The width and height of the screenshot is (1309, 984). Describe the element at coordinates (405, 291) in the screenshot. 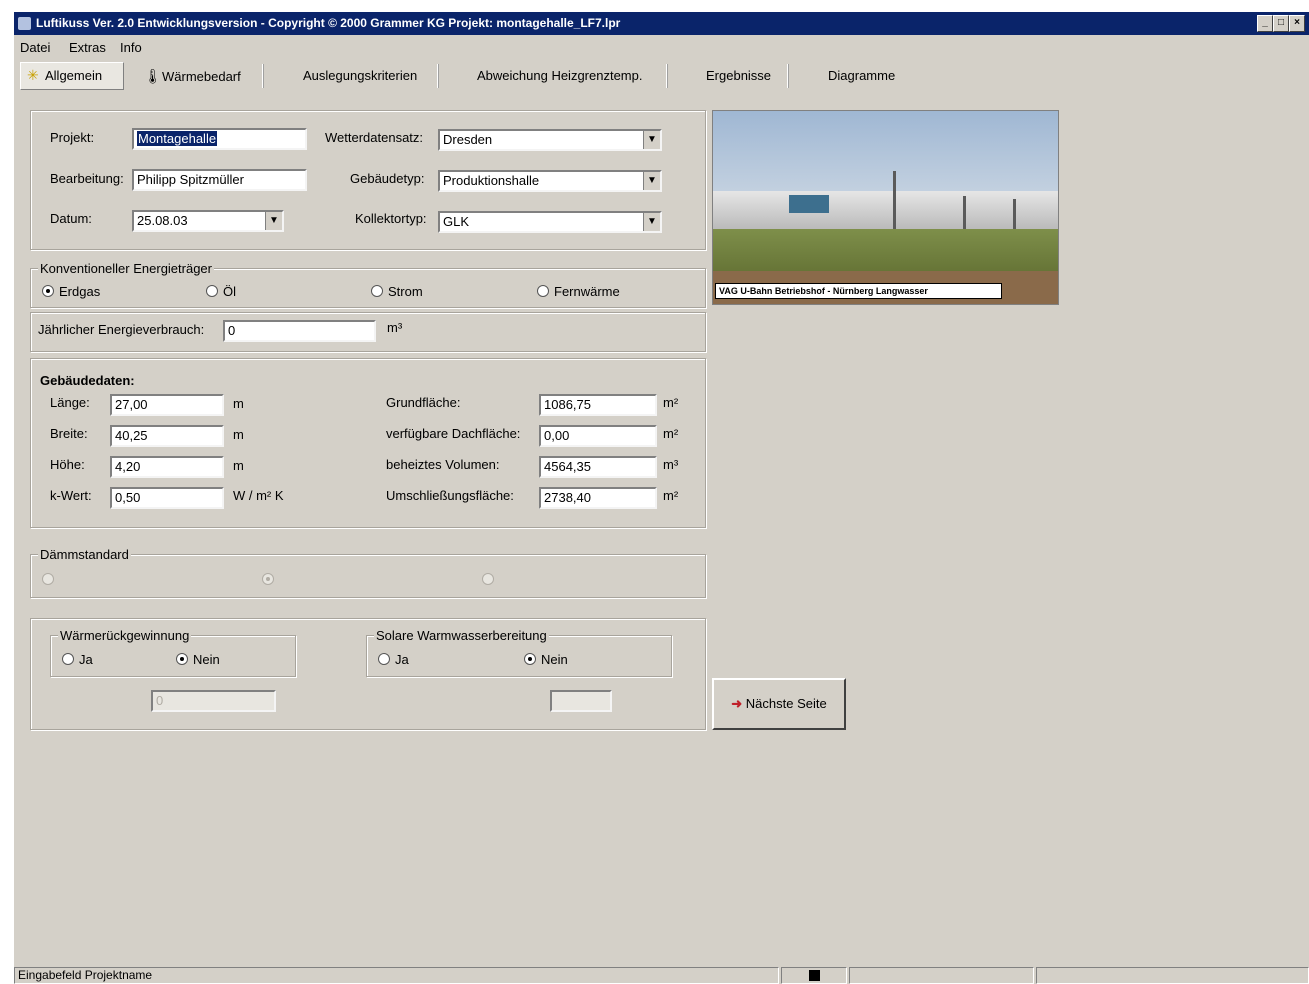

I see `radio-label: Strom` at that location.